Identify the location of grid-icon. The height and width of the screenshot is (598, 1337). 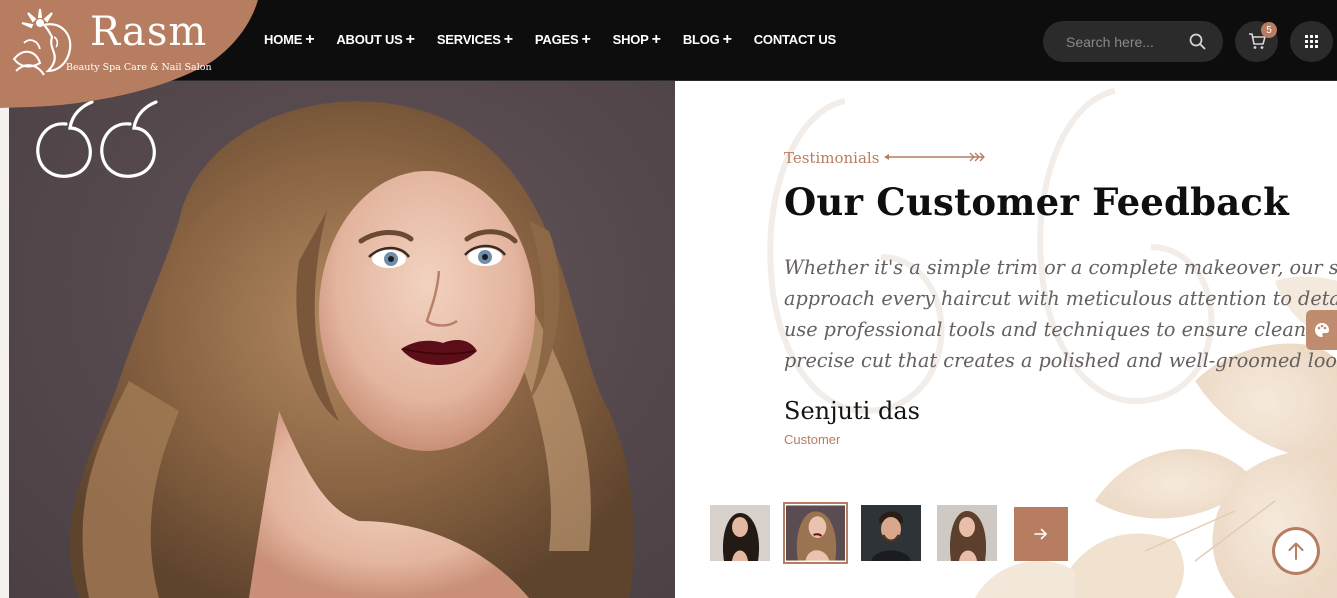
(1311, 41).